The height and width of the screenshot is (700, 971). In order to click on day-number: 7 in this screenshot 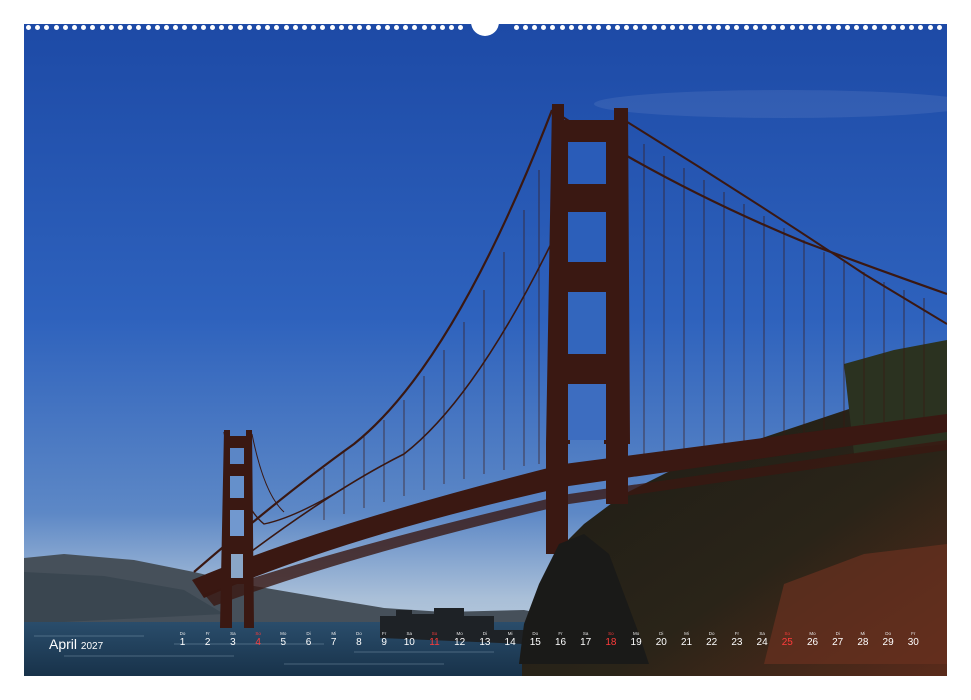, I will do `click(333, 642)`.